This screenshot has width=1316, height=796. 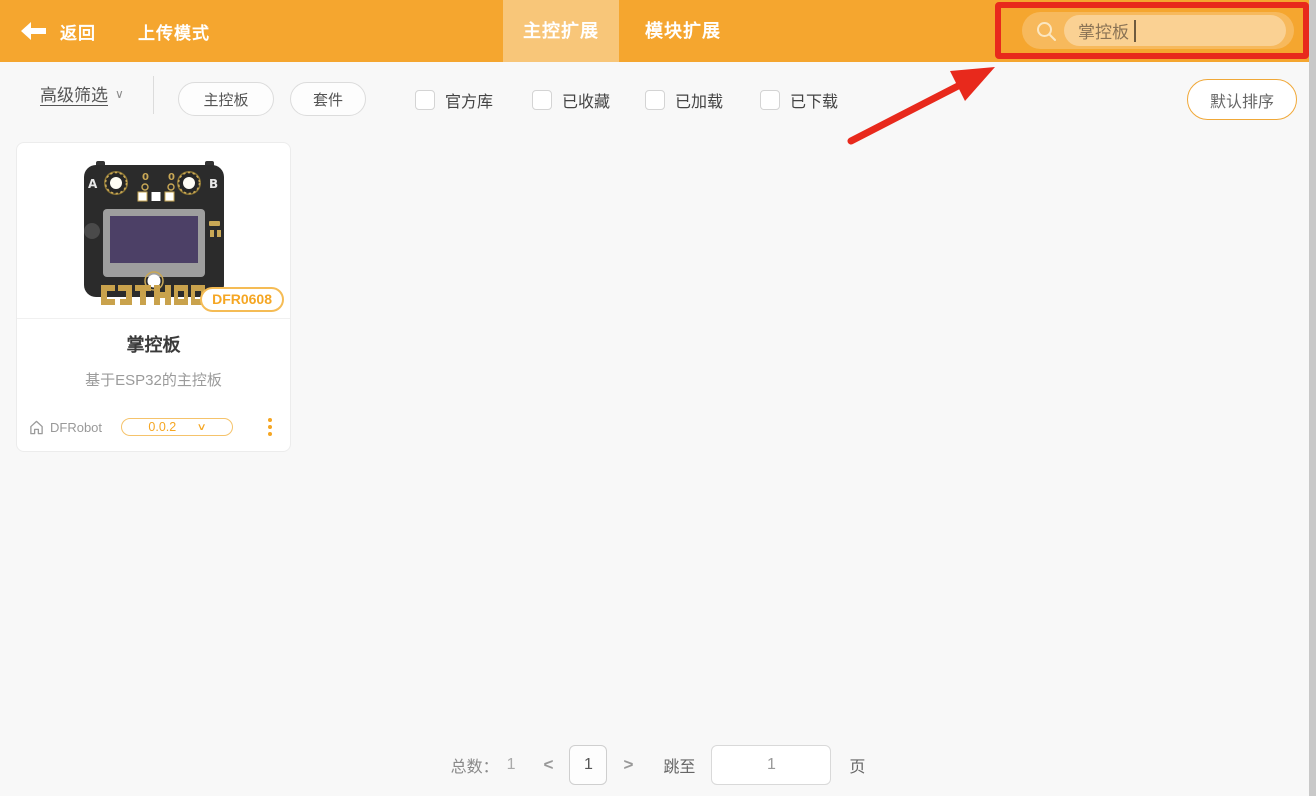 What do you see at coordinates (153, 345) in the screenshot?
I see `card-title: 掌控板` at bounding box center [153, 345].